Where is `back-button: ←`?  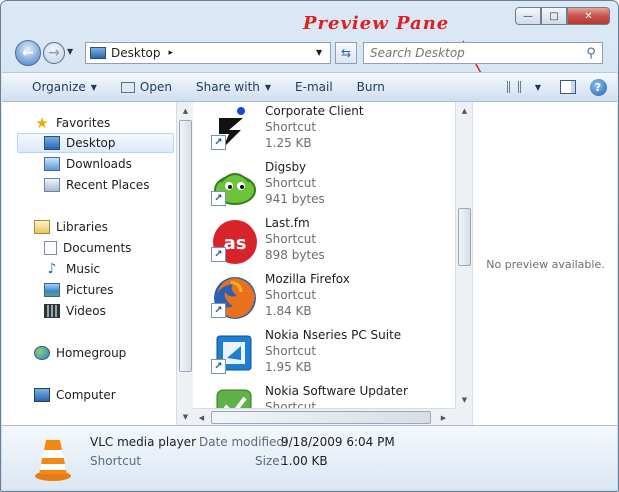 back-button: ← is located at coordinates (28, 53).